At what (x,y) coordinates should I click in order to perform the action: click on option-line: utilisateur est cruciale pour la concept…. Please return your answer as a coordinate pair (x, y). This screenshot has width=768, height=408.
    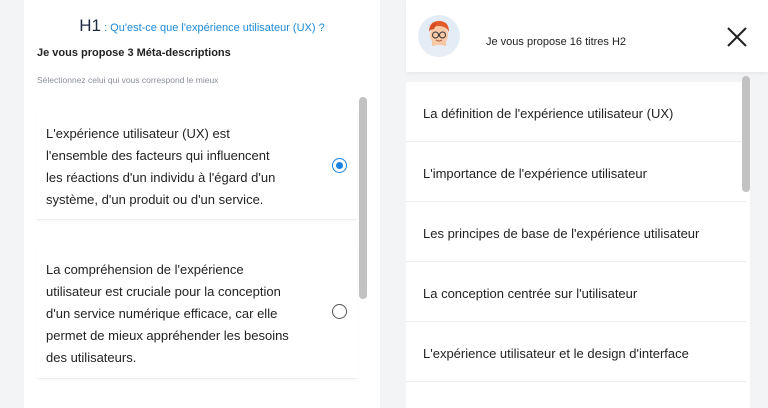
    Looking at the image, I should click on (163, 291).